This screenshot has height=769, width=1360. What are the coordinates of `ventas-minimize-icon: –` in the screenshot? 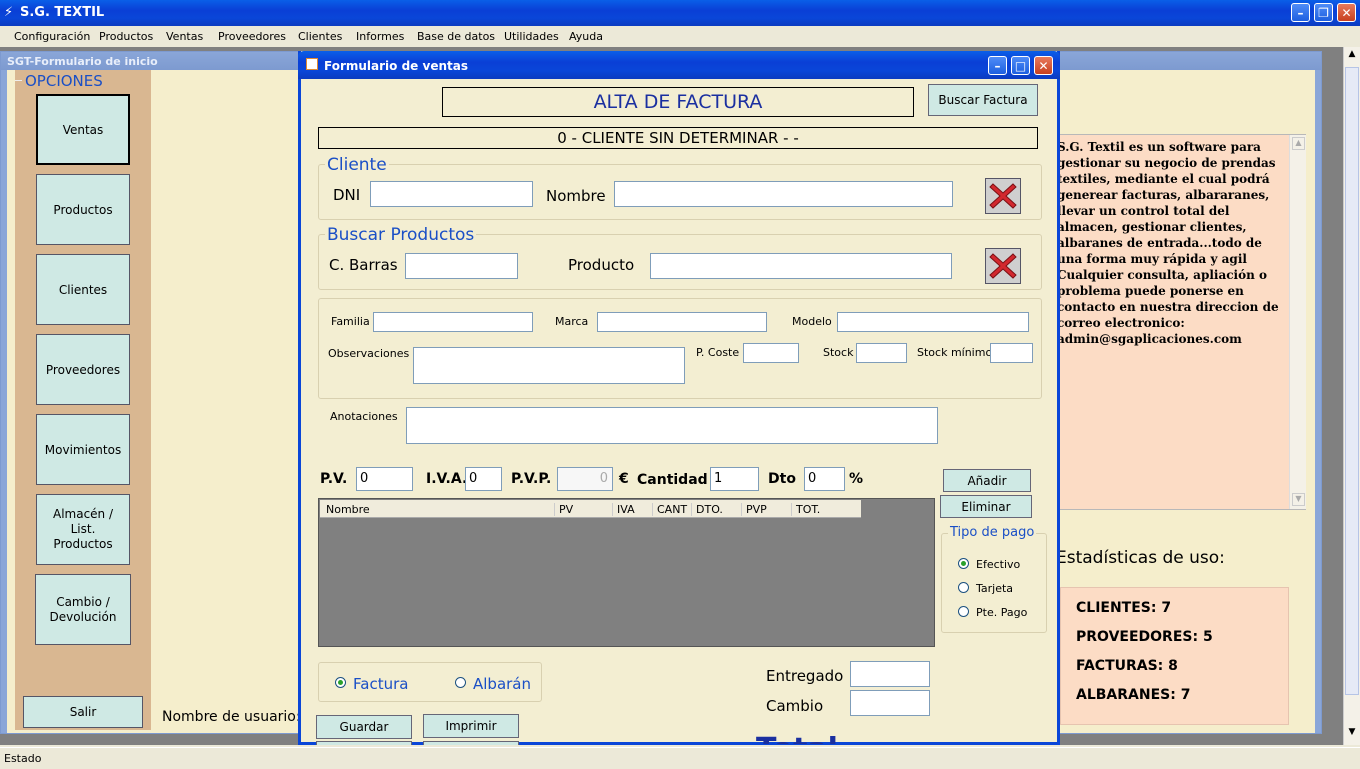 It's located at (997, 65).